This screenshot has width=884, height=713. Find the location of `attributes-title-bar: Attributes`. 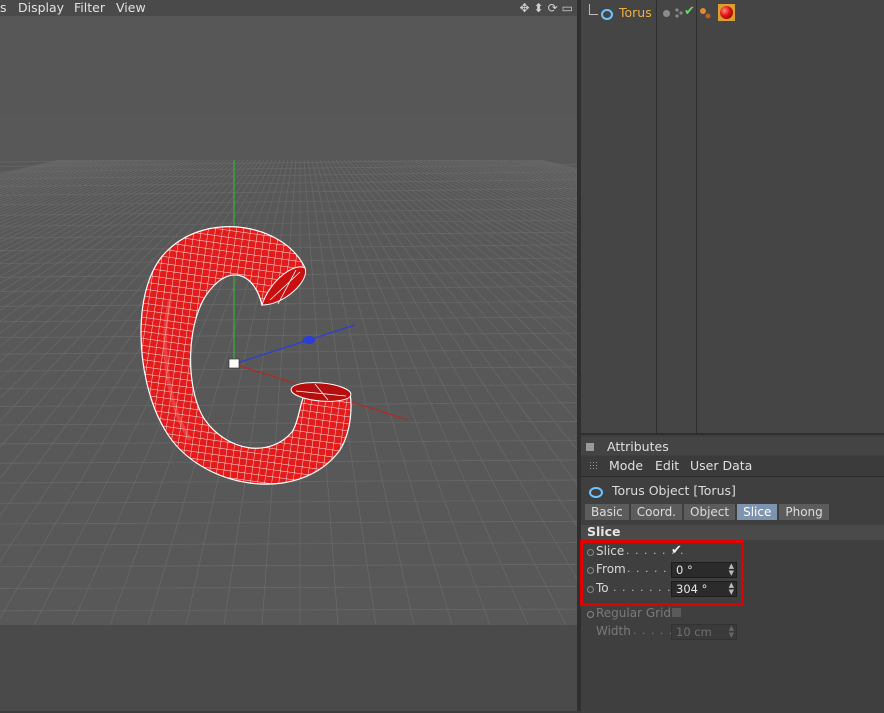

attributes-title-bar: Attributes is located at coordinates (732, 446).